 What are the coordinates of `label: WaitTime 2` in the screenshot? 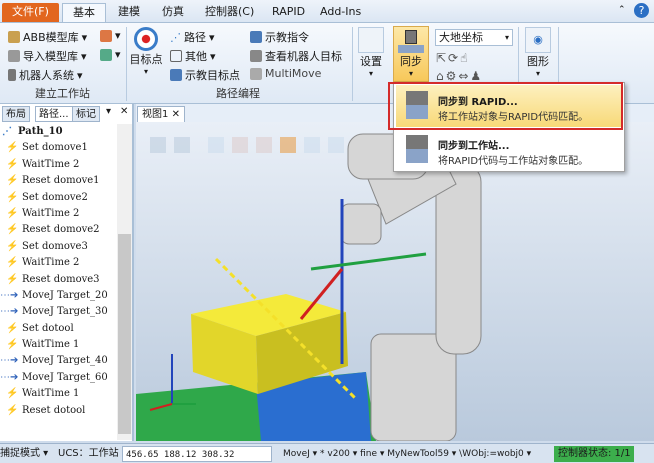 It's located at (51, 213).